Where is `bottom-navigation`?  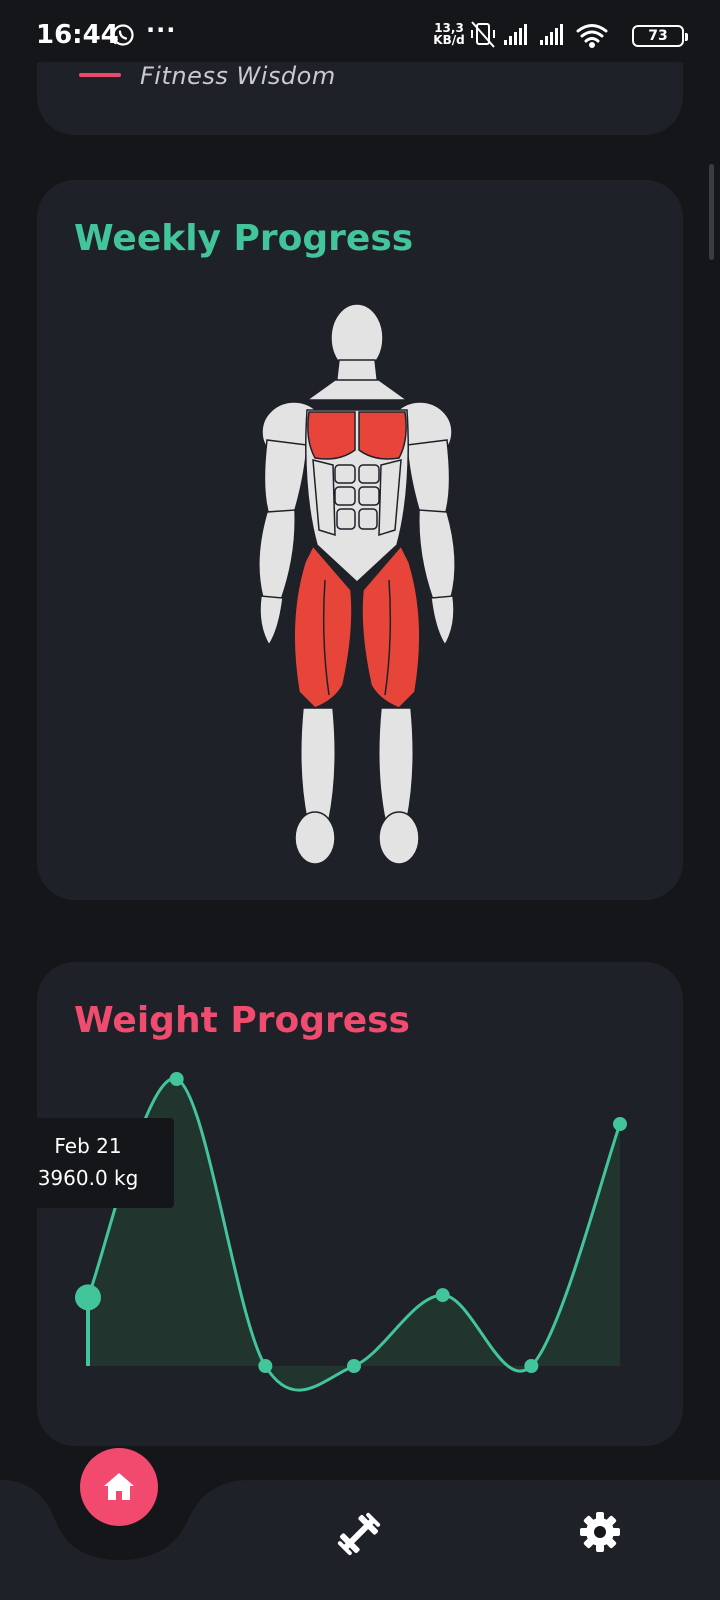
bottom-navigation is located at coordinates (360, 1524).